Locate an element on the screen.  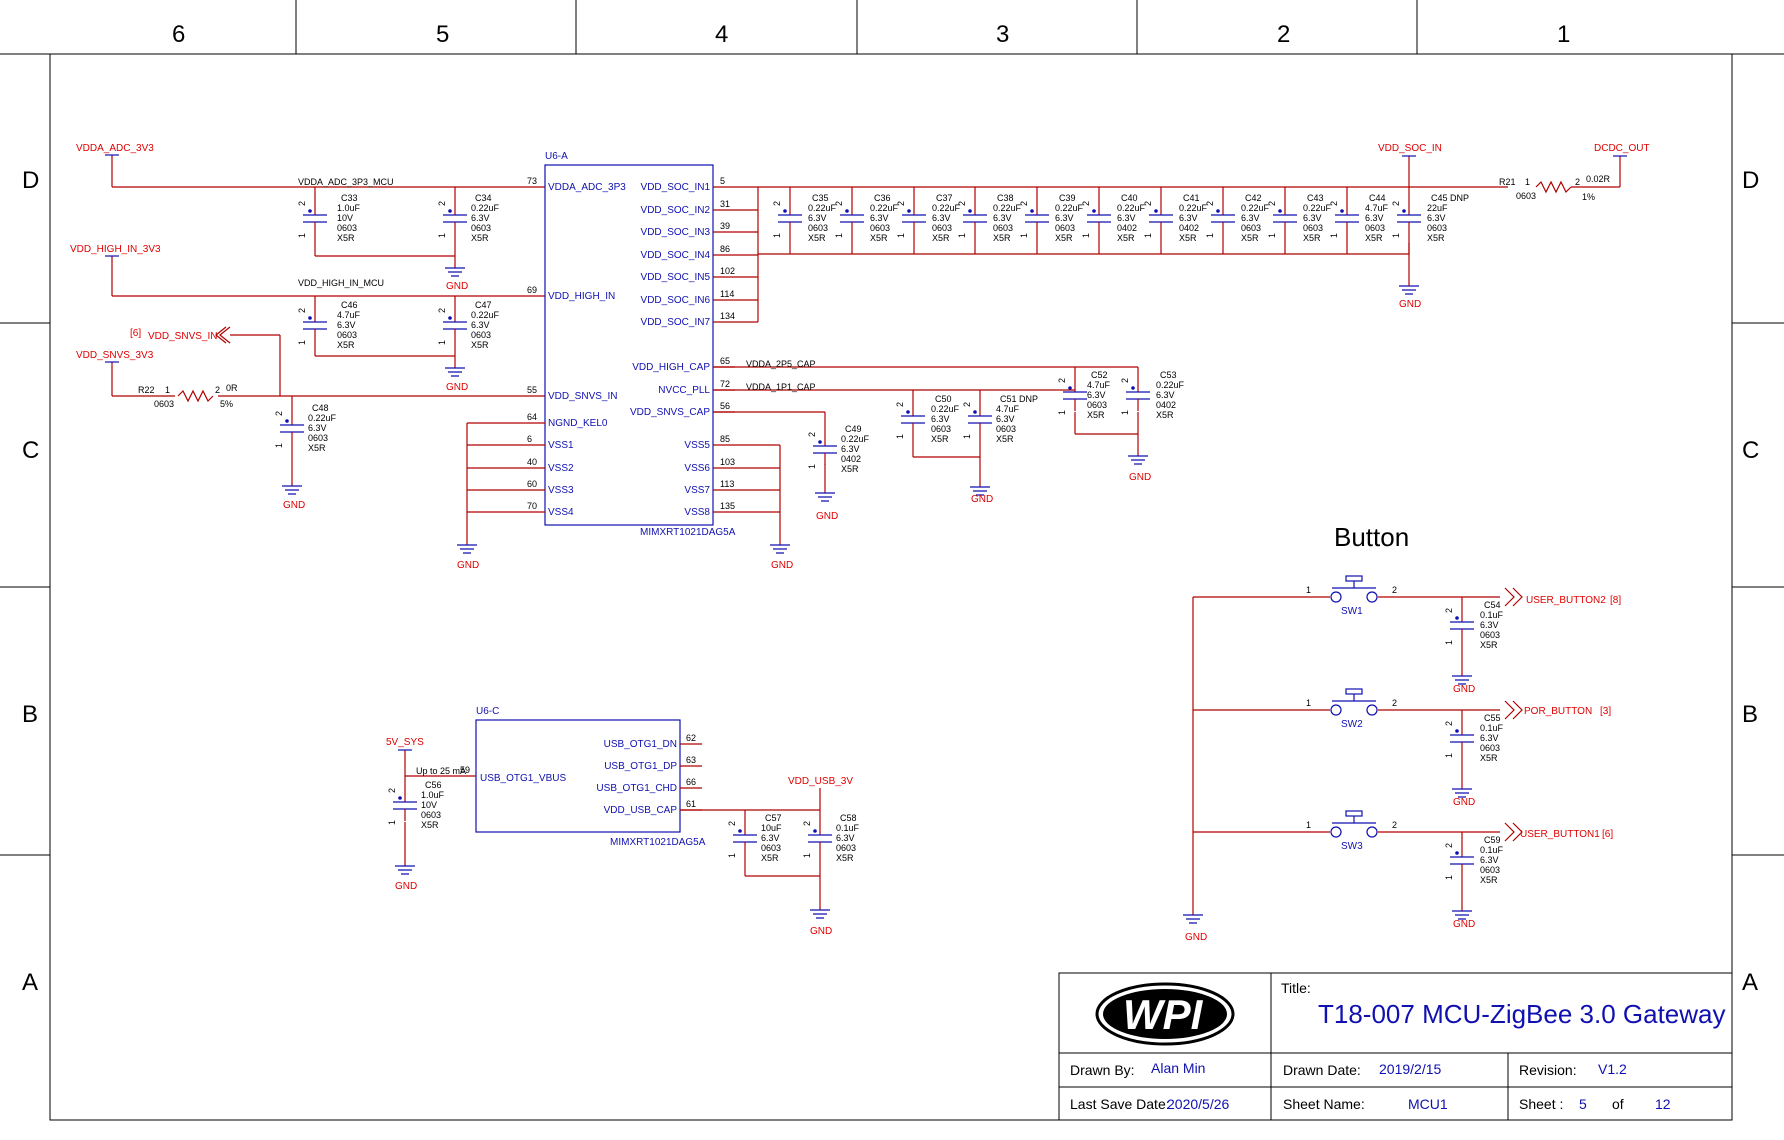
pin-name: NVCC_PLL is located at coordinates (684, 390).